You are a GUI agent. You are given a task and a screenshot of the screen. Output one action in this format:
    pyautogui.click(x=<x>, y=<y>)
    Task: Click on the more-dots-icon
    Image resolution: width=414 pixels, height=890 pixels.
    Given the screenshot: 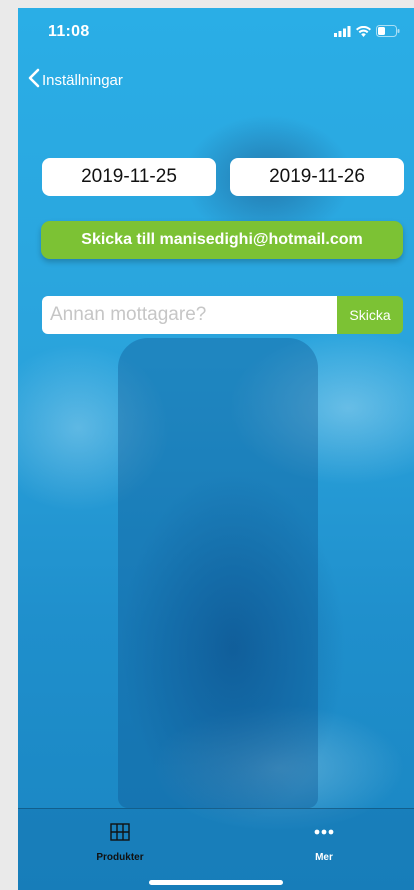 What is the action you would take?
    pyautogui.click(x=324, y=834)
    